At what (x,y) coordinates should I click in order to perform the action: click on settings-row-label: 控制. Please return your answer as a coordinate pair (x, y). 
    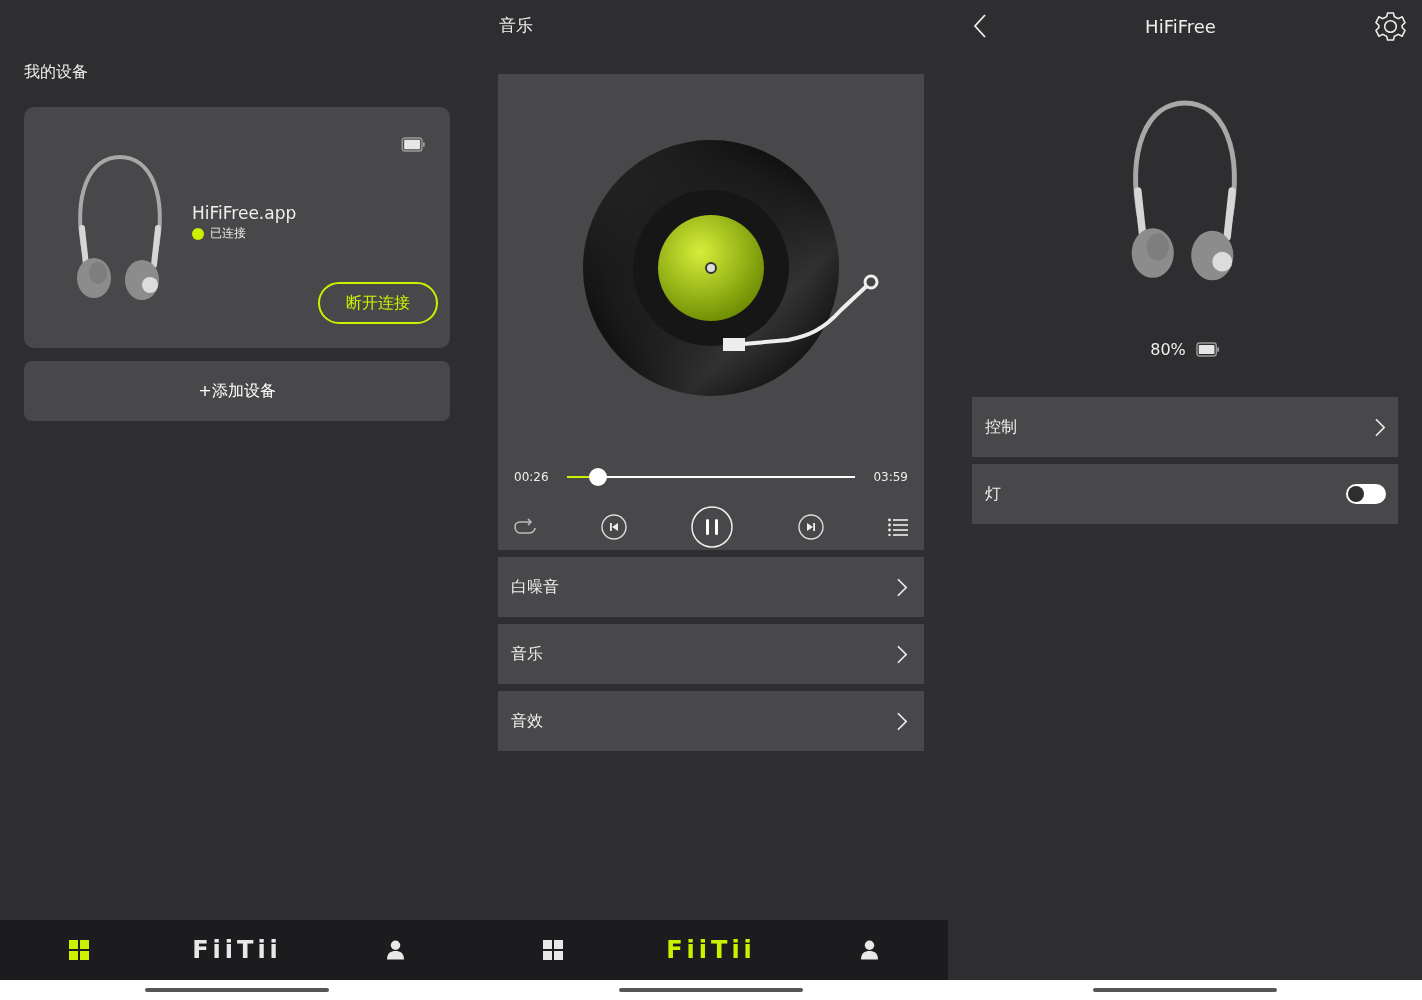
    Looking at the image, I should click on (1001, 427).